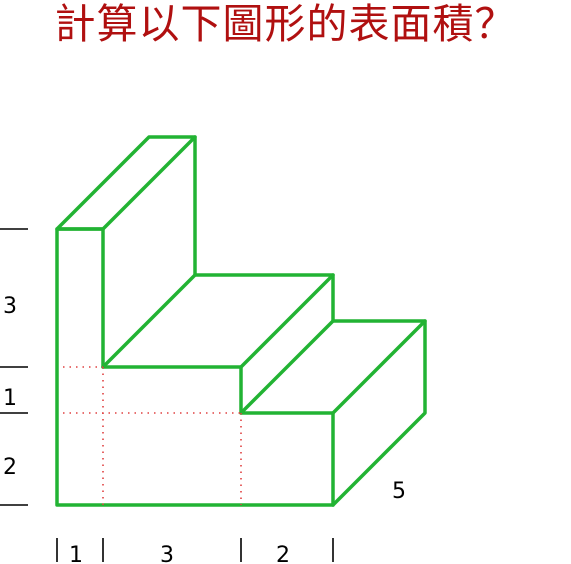  Describe the element at coordinates (76, 553) in the screenshot. I see `width-left-label: 1` at that location.